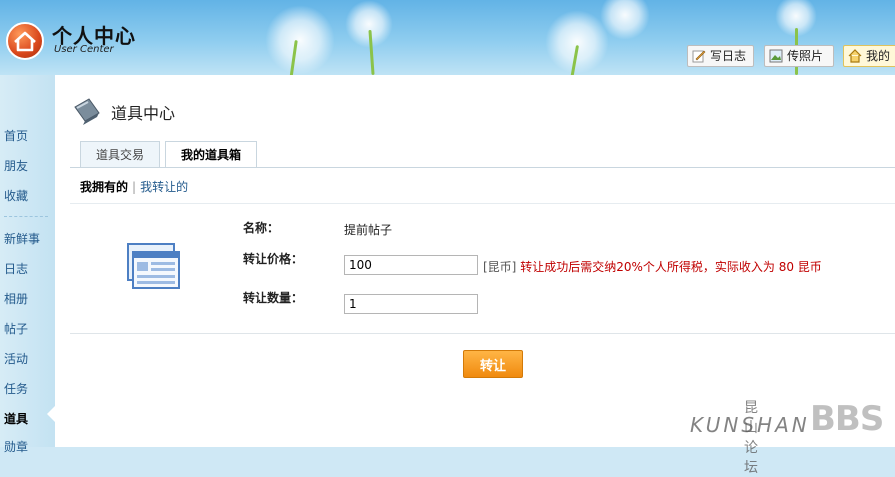  I want to click on subnav-owned: 我拥有的, so click(104, 187).